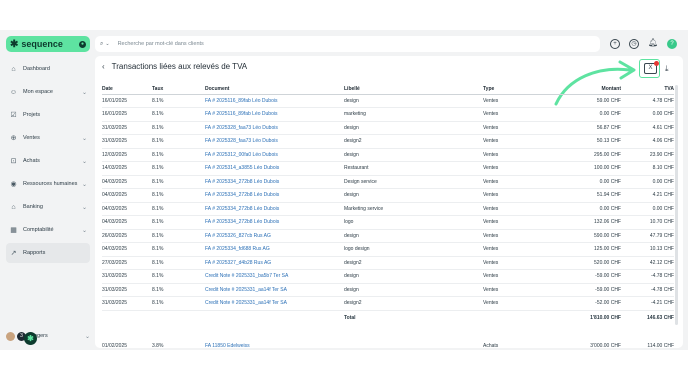 The image size is (688, 387). What do you see at coordinates (38, 230) in the screenshot?
I see `sidebar-item-label: Comptabilité` at bounding box center [38, 230].